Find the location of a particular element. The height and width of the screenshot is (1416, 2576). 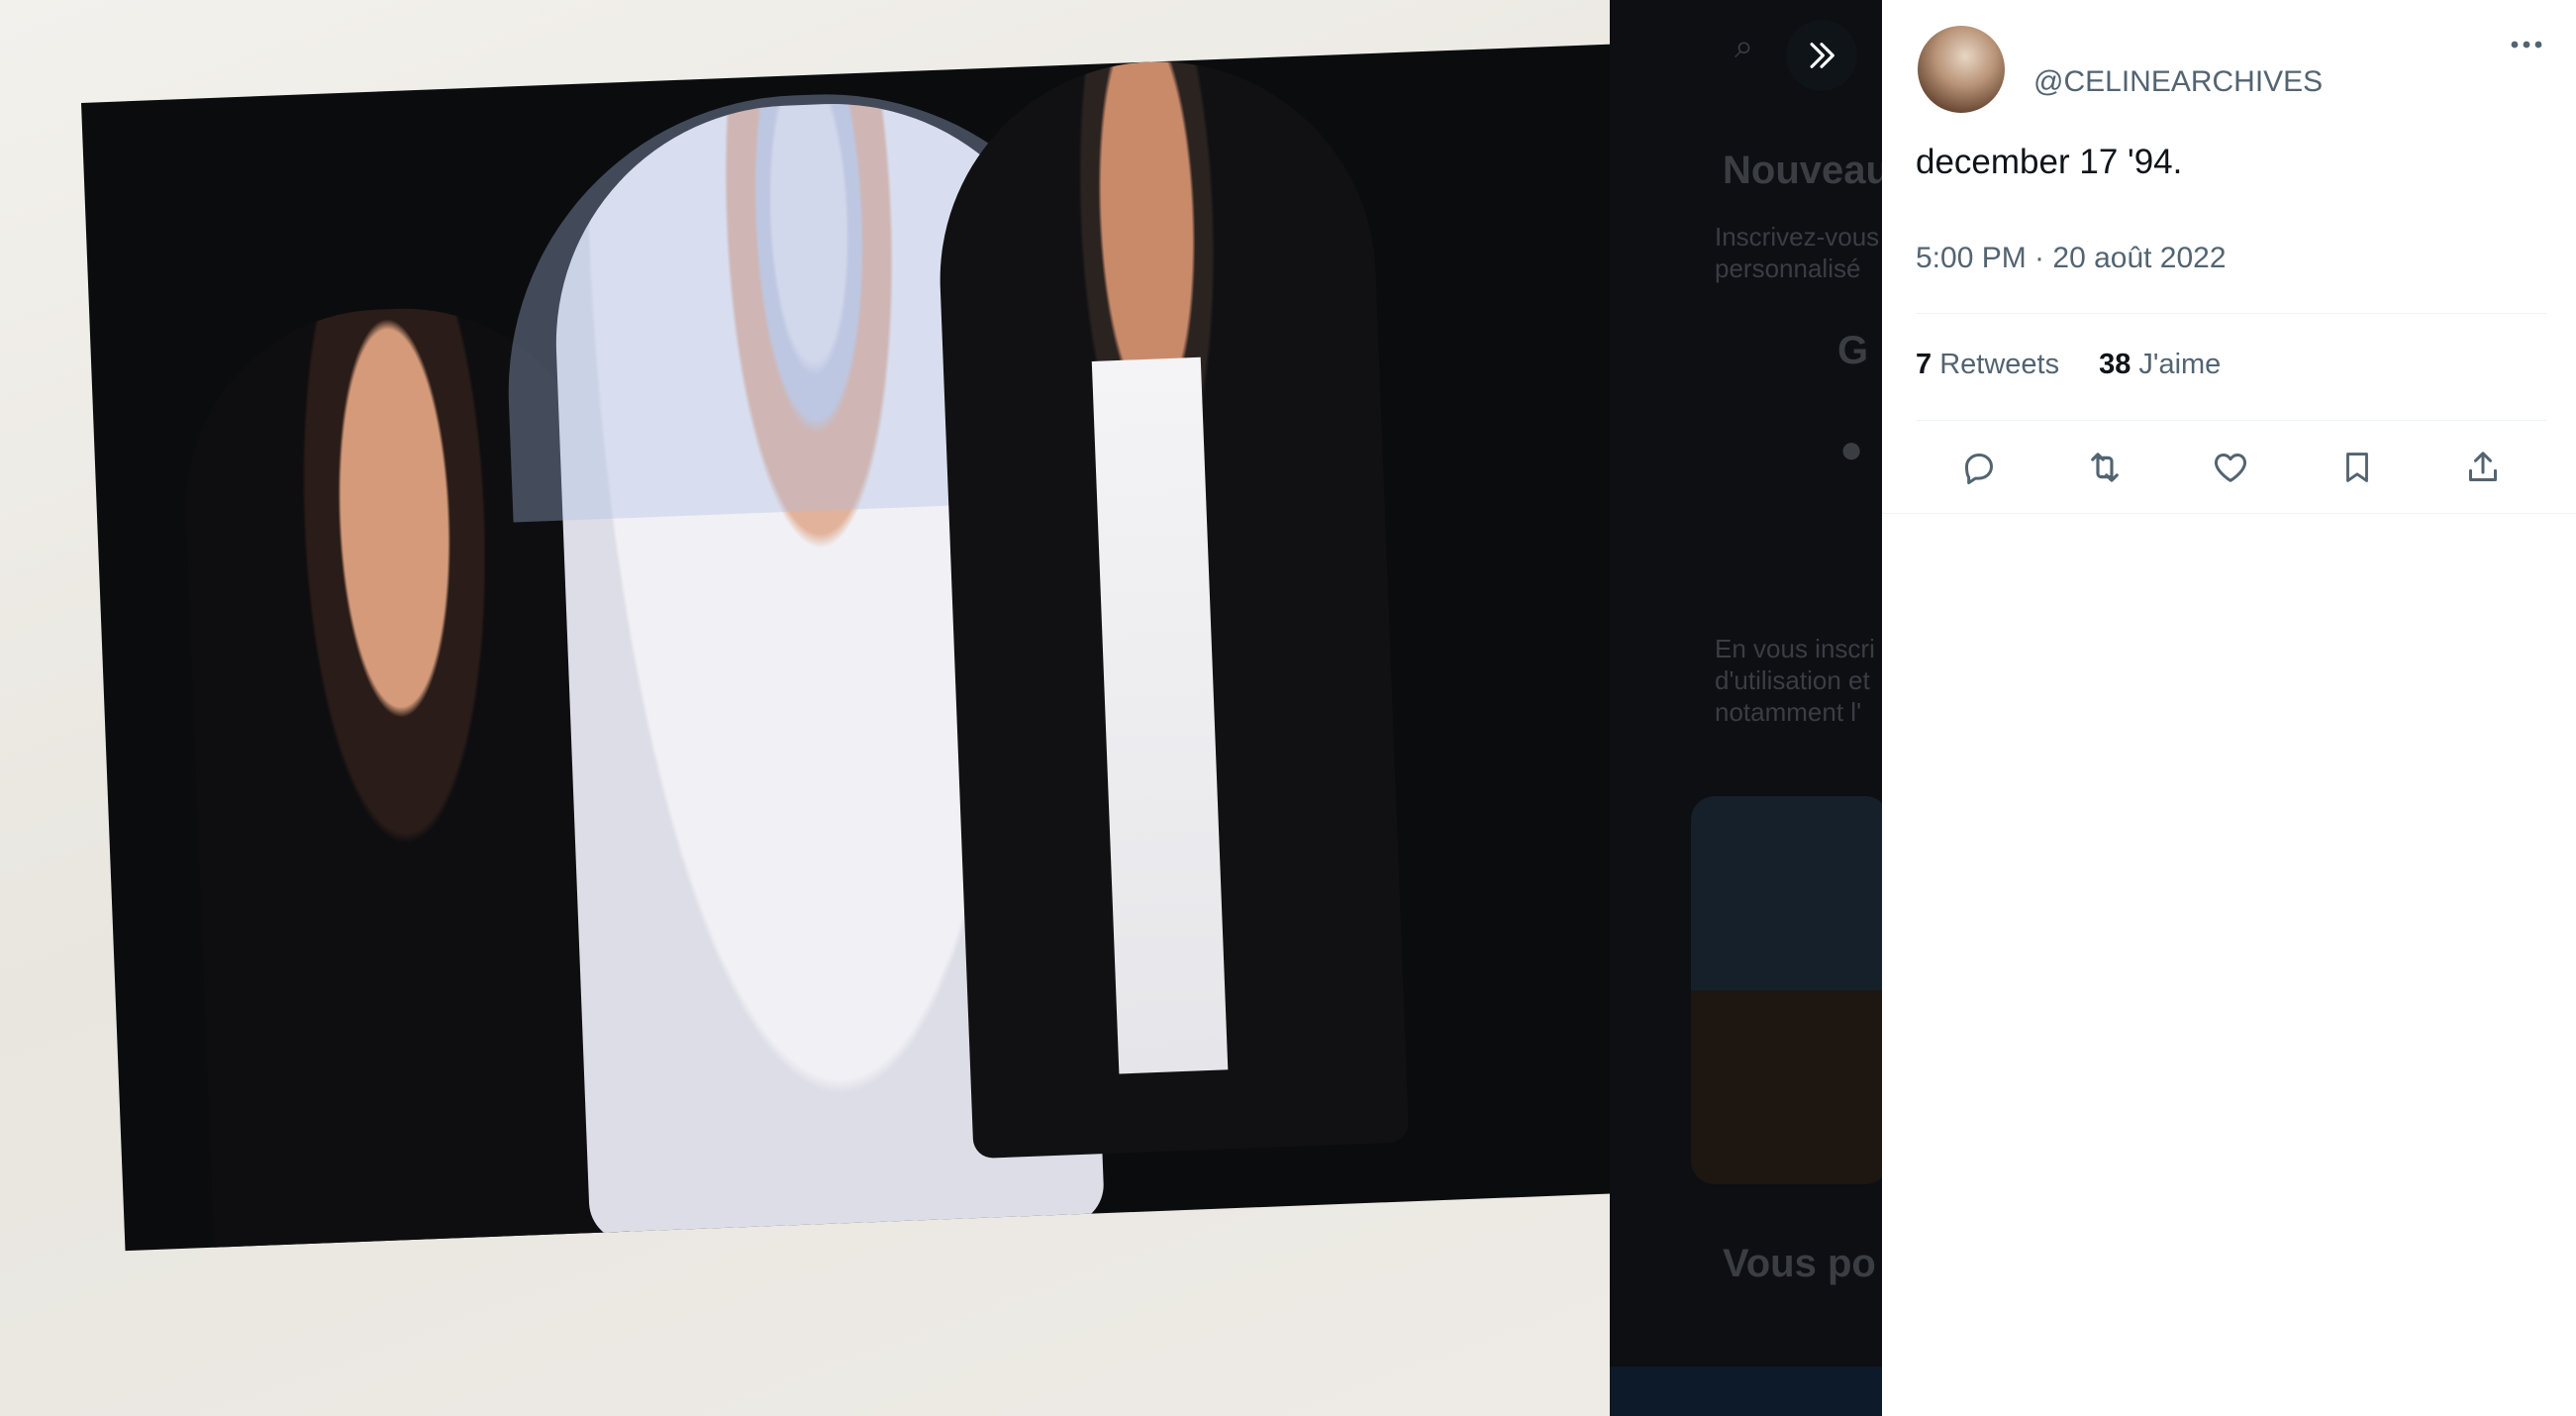

retweet-icon is located at coordinates (2105, 467).